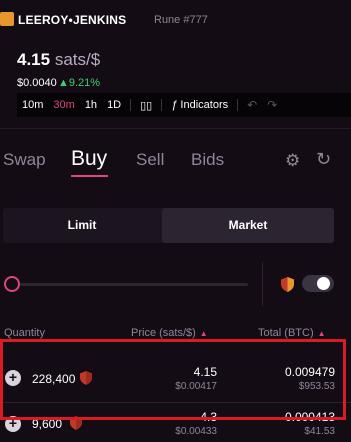  I want to click on section-divider, so click(175, 128).